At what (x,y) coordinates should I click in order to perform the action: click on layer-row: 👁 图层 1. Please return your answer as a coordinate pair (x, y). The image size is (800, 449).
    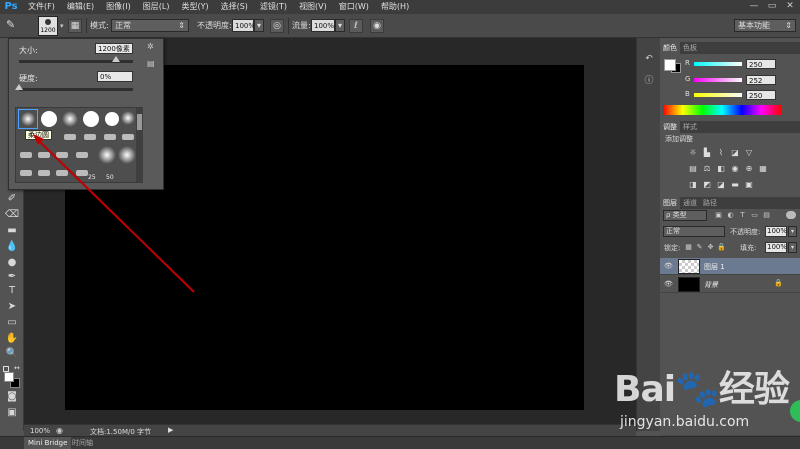
    Looking at the image, I should click on (730, 266).